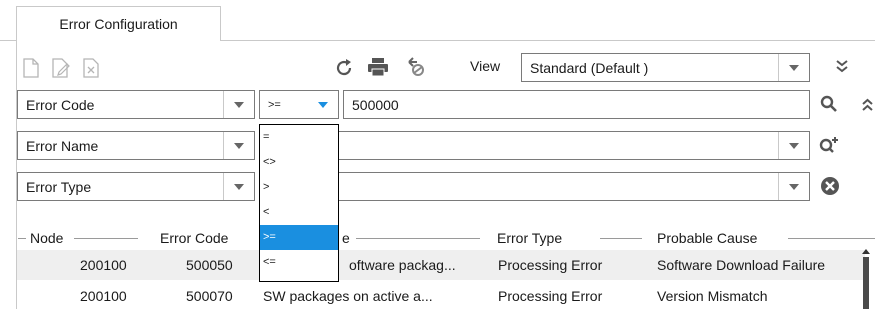  I want to click on view-select: Standard (Default ), so click(665, 67).